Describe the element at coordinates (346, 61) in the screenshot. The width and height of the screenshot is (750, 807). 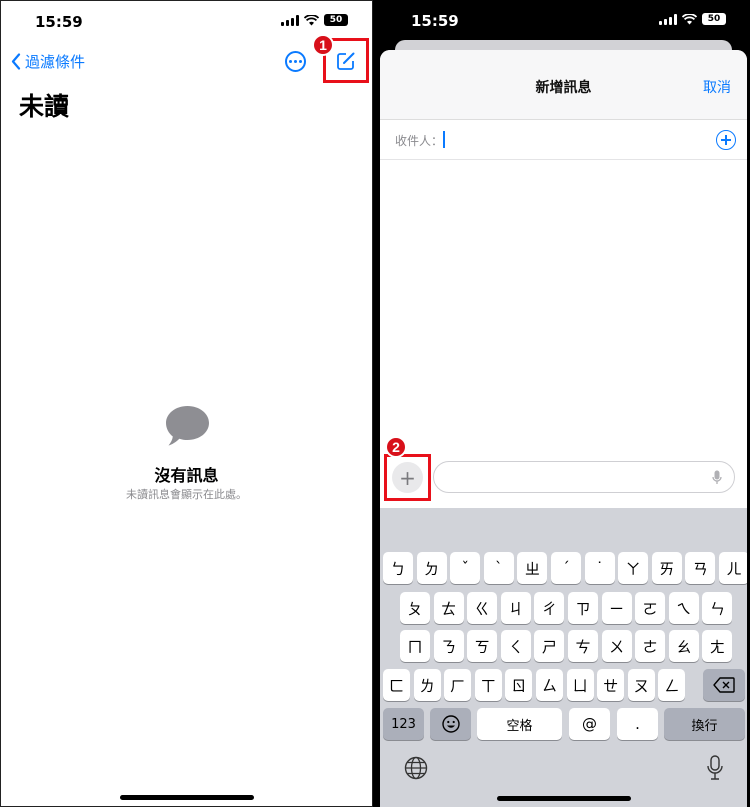
I see `compose-icon` at that location.